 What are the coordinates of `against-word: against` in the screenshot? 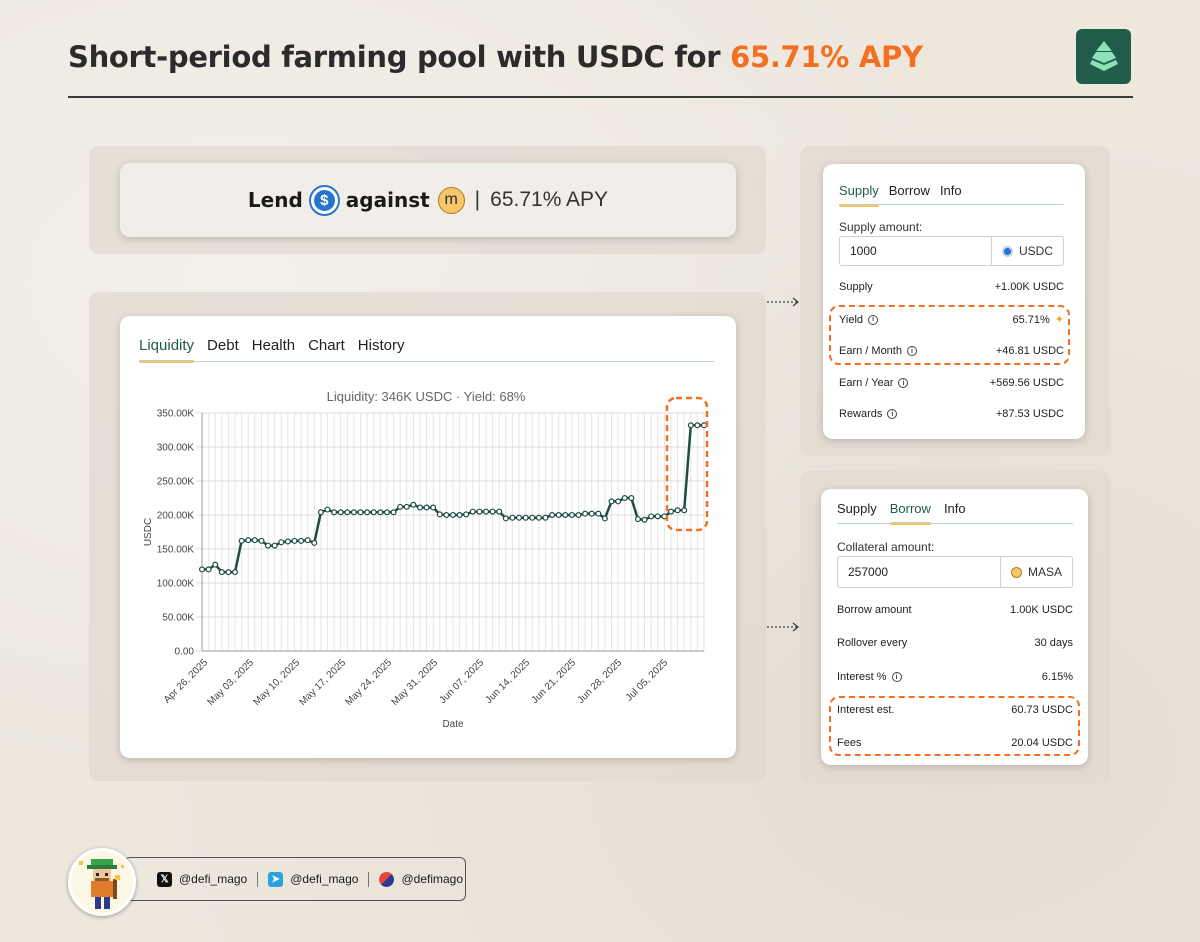 It's located at (387, 200).